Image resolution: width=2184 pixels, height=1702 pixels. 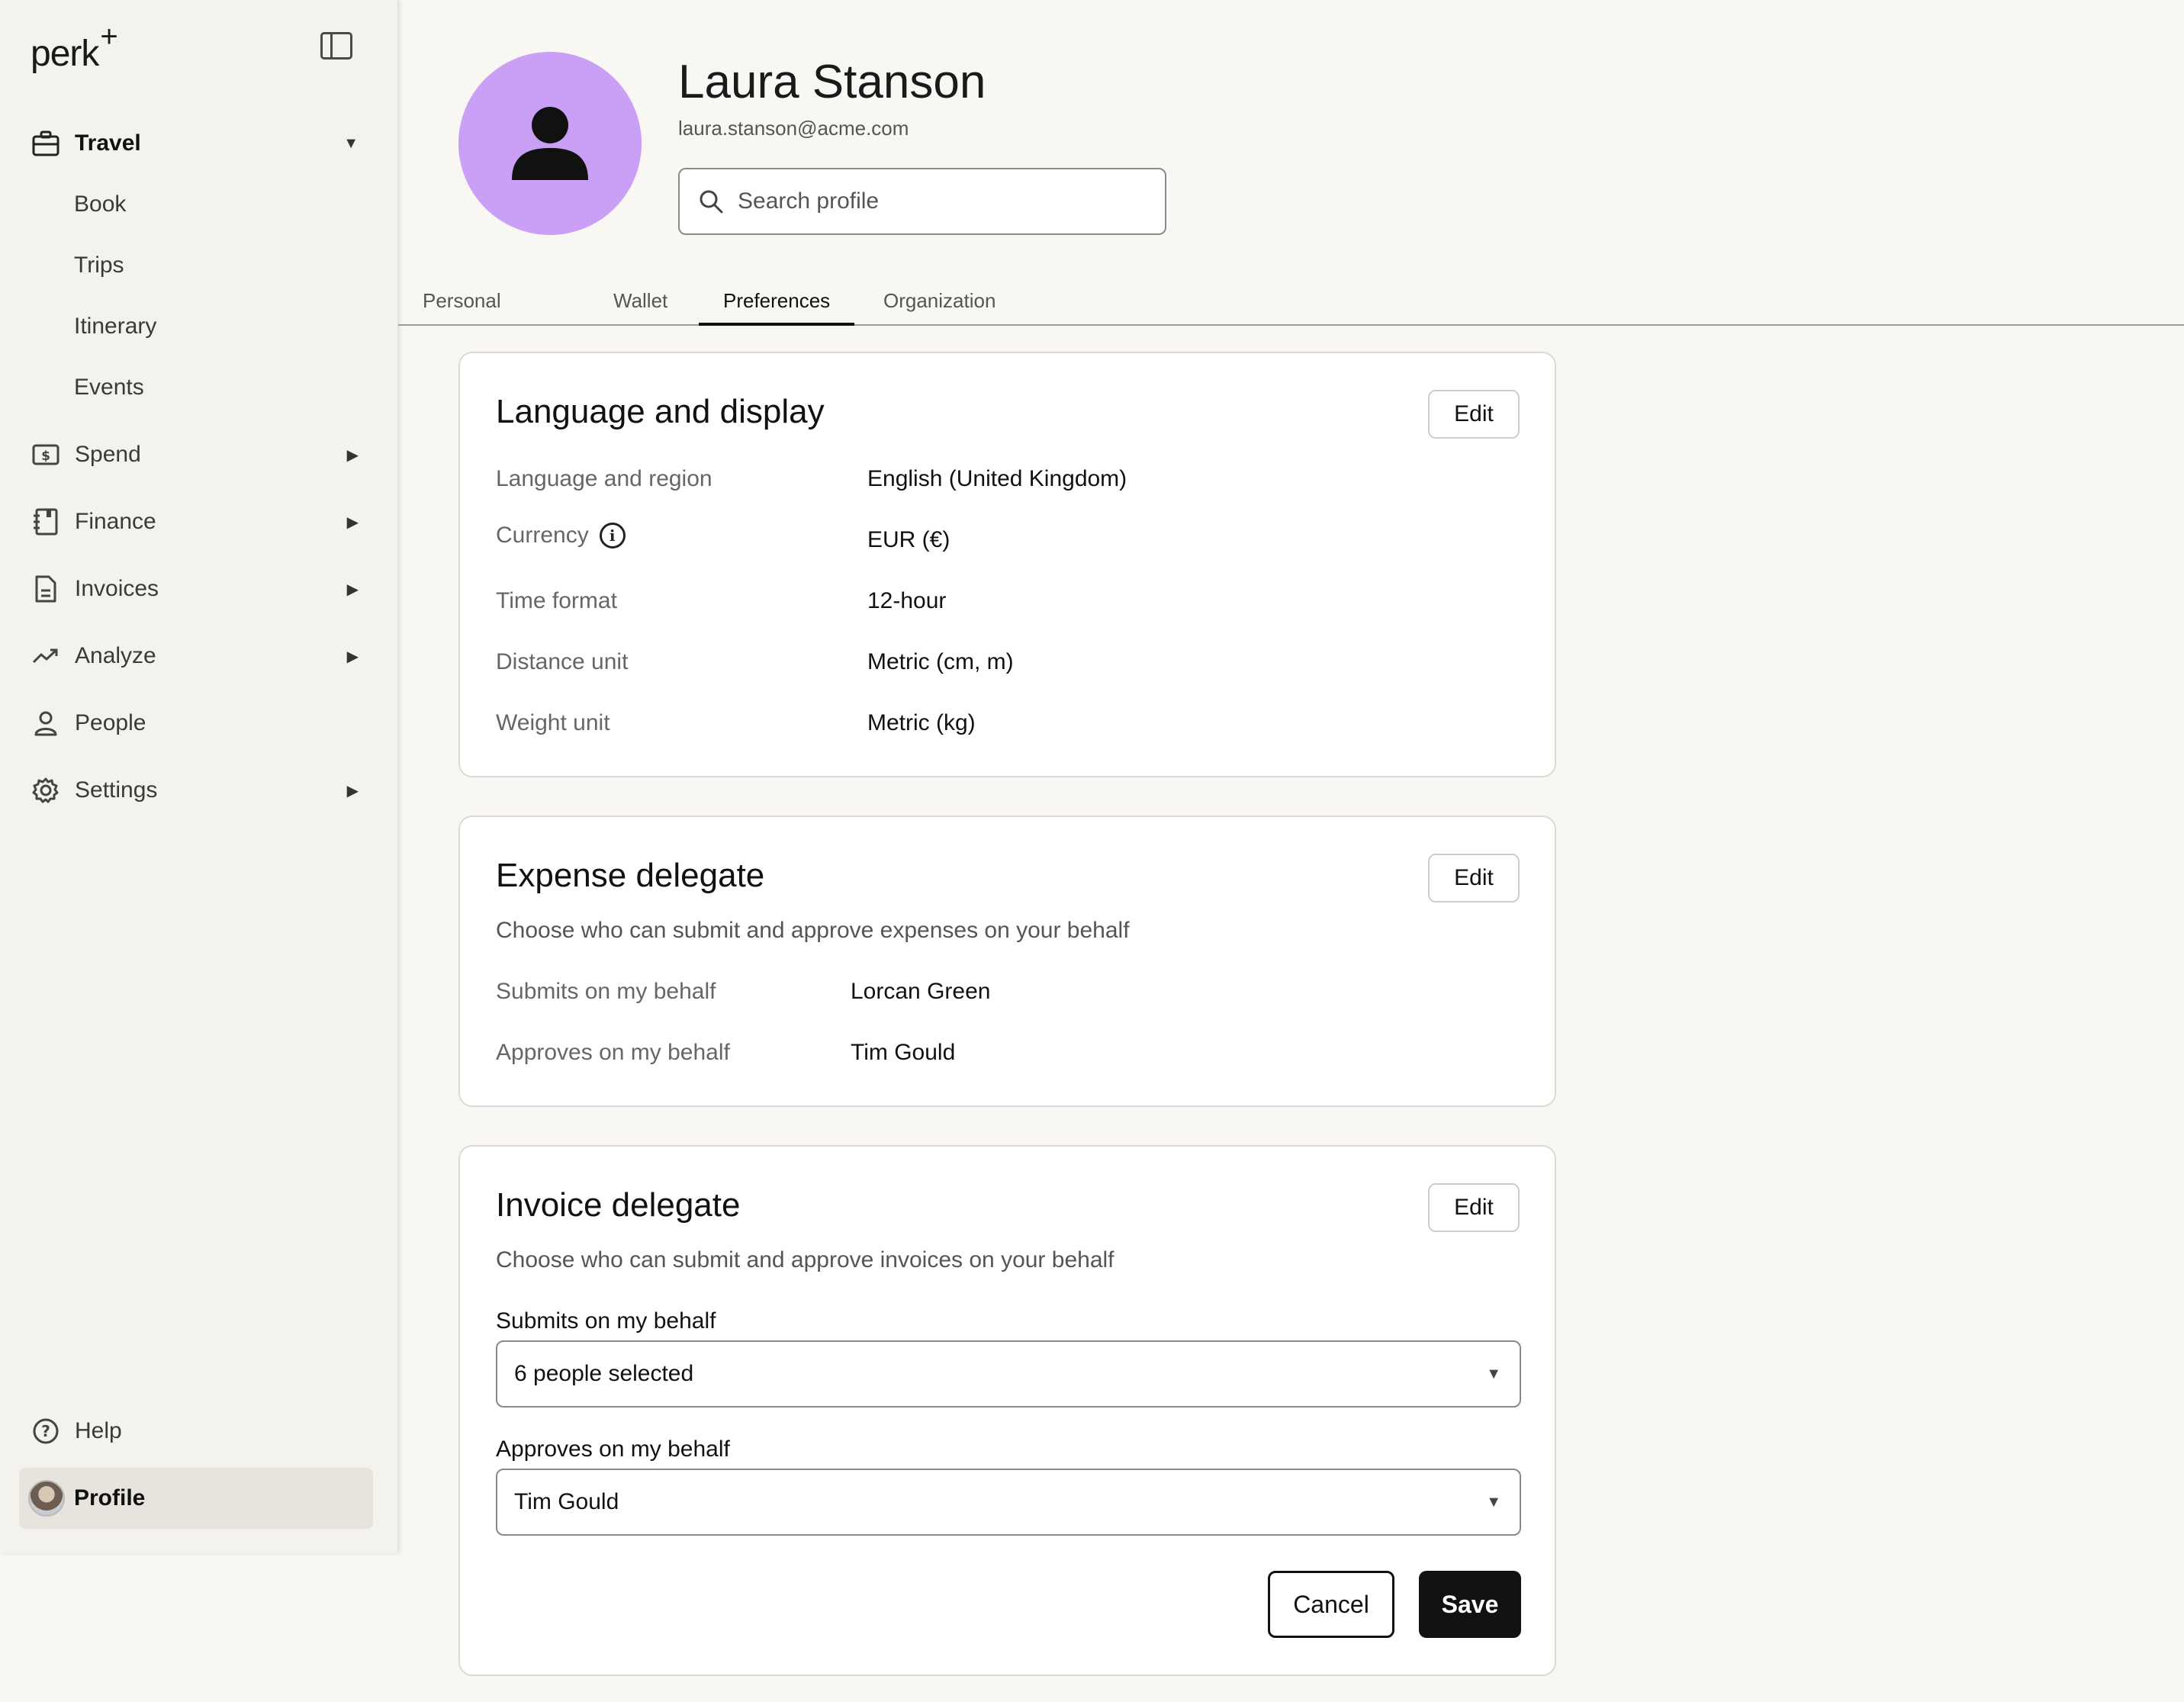 What do you see at coordinates (1474, 414) in the screenshot?
I see `edit-language-button: Edit` at bounding box center [1474, 414].